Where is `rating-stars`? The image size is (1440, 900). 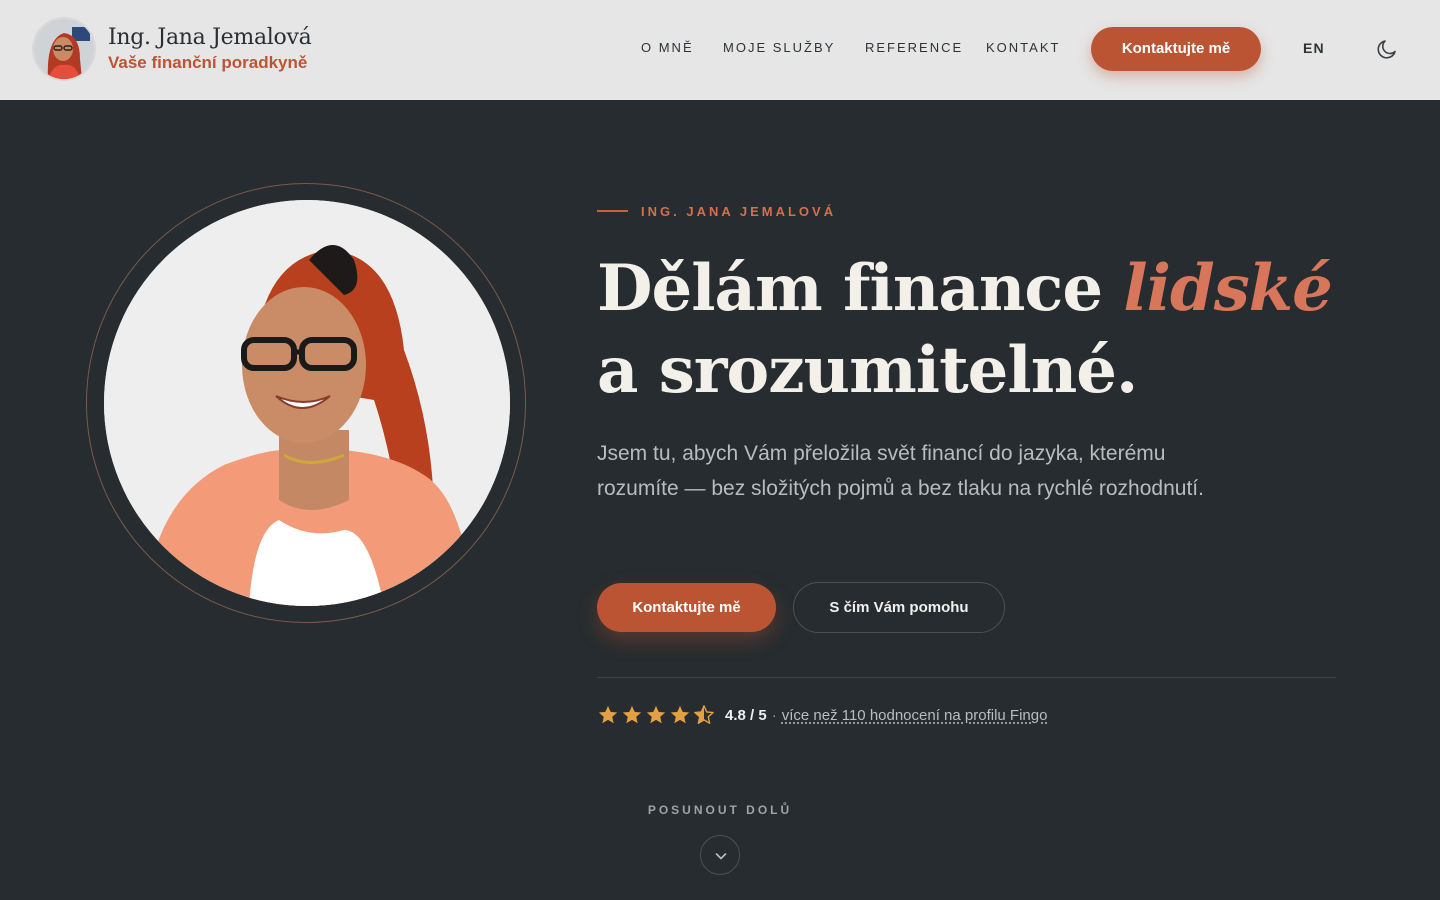 rating-stars is located at coordinates (657, 715).